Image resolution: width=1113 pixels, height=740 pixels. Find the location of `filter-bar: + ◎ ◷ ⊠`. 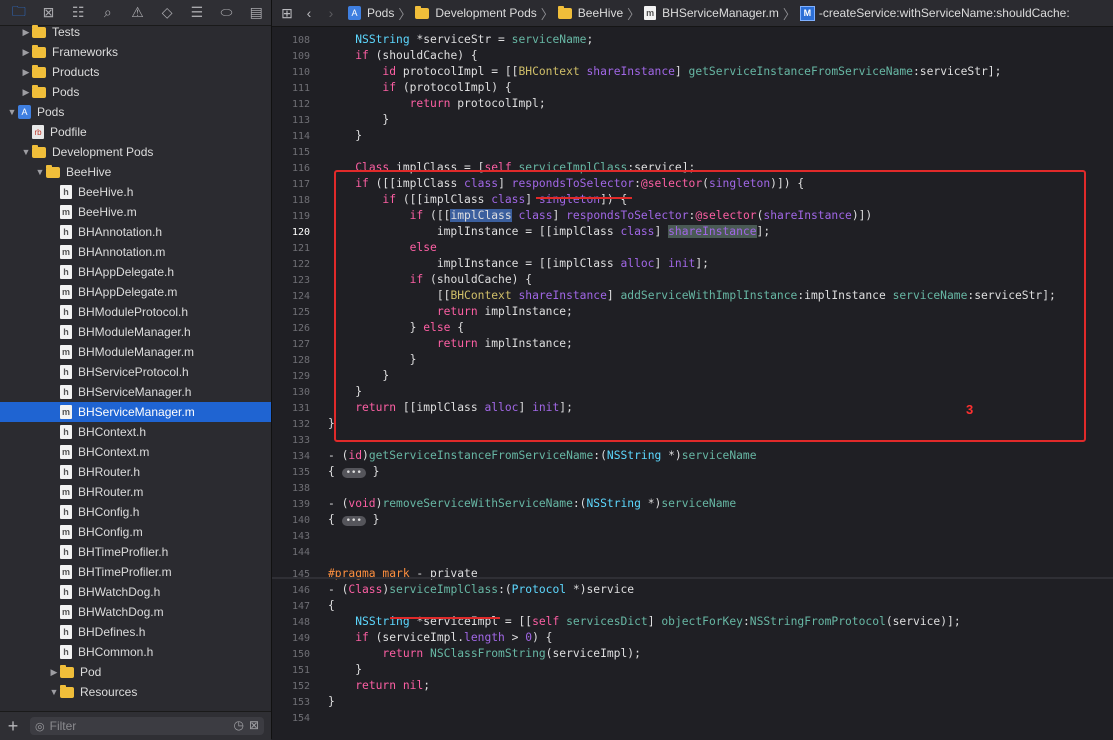

filter-bar: + ◎ ◷ ⊠ is located at coordinates (135, 725).